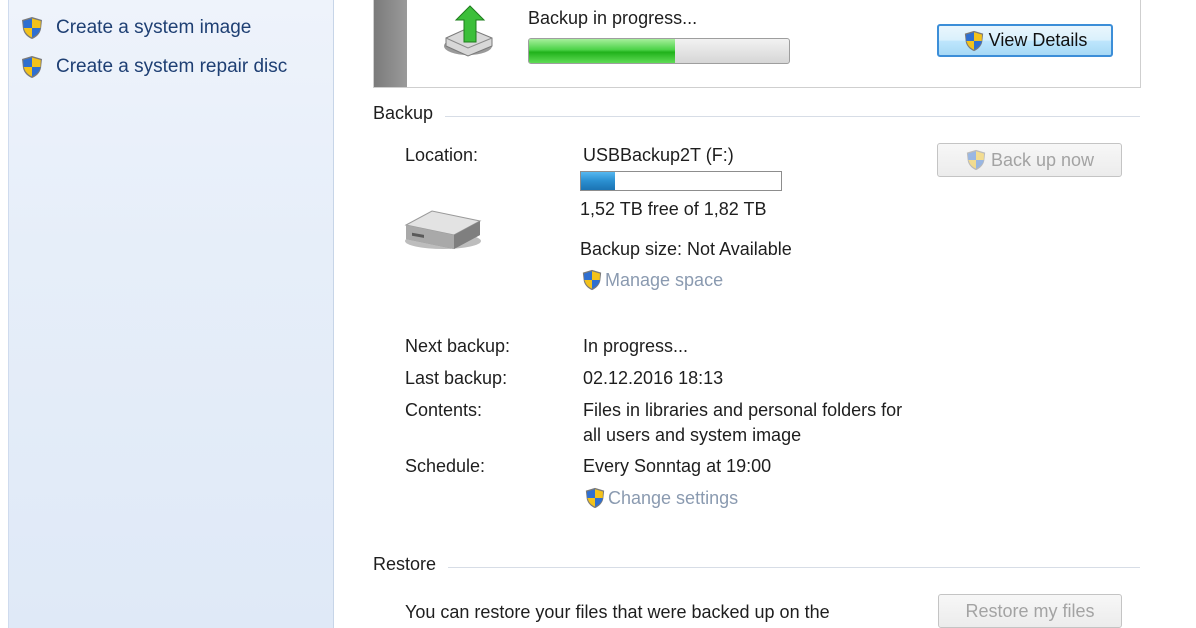  What do you see at coordinates (673, 209) in the screenshot?
I see `free-space-text: 1,52 TB free of 1,82 TB` at bounding box center [673, 209].